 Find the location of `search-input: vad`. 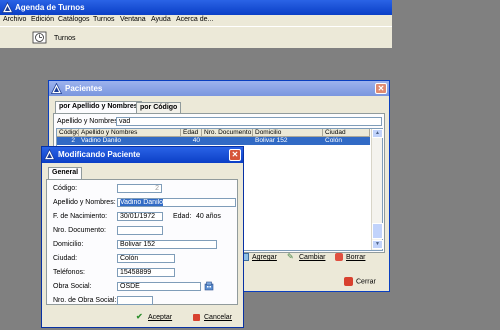

search-input: vad is located at coordinates (249, 121).